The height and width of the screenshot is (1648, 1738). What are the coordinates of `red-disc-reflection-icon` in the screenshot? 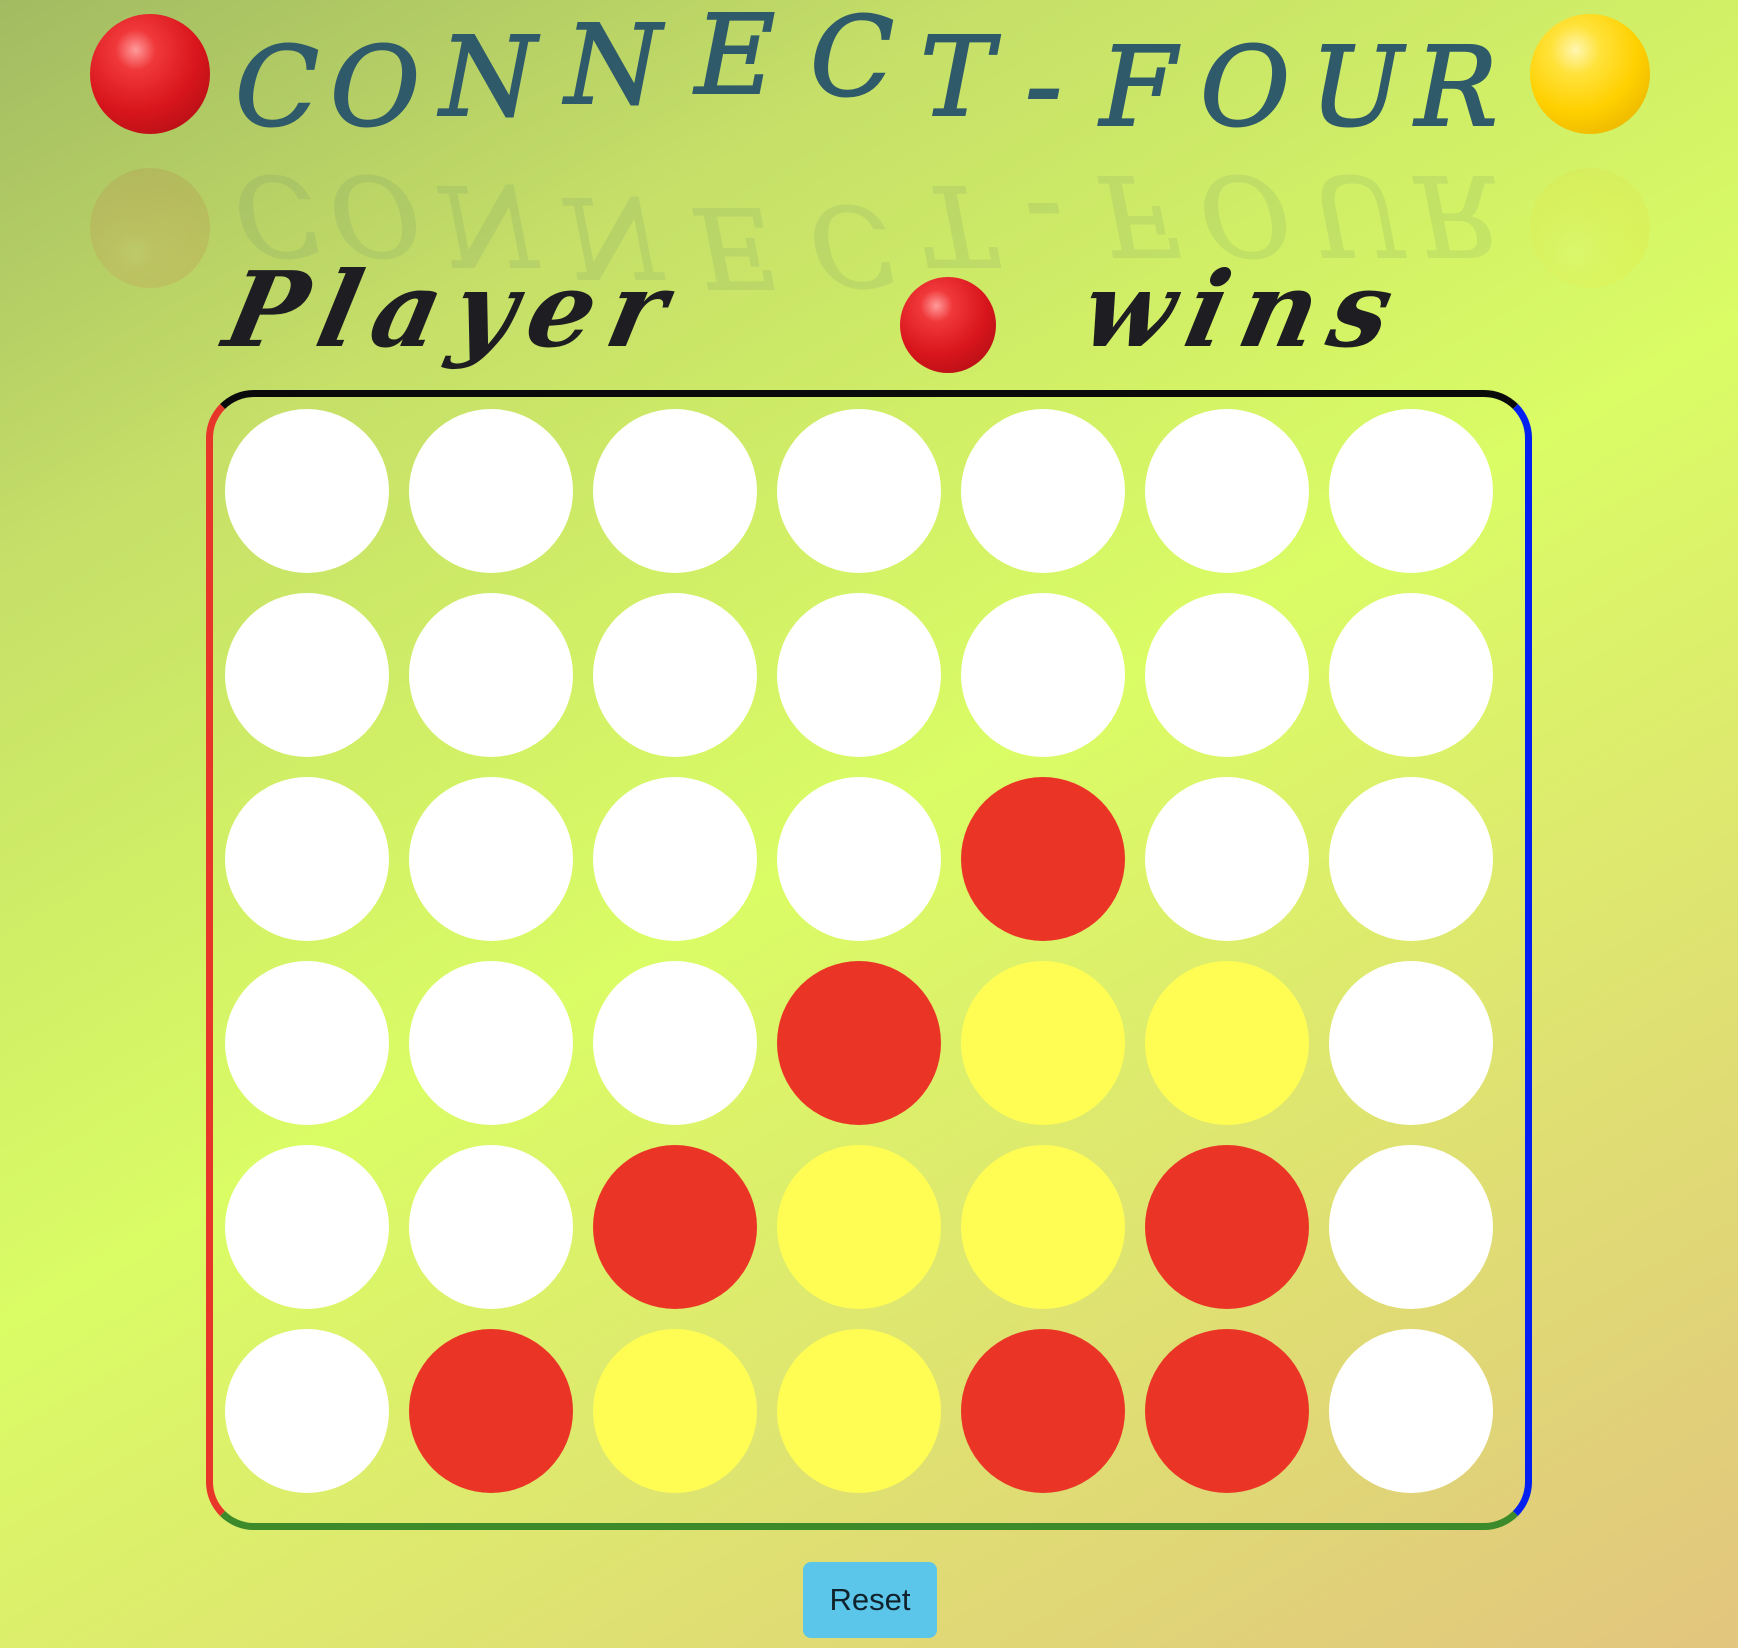 It's located at (150, 228).